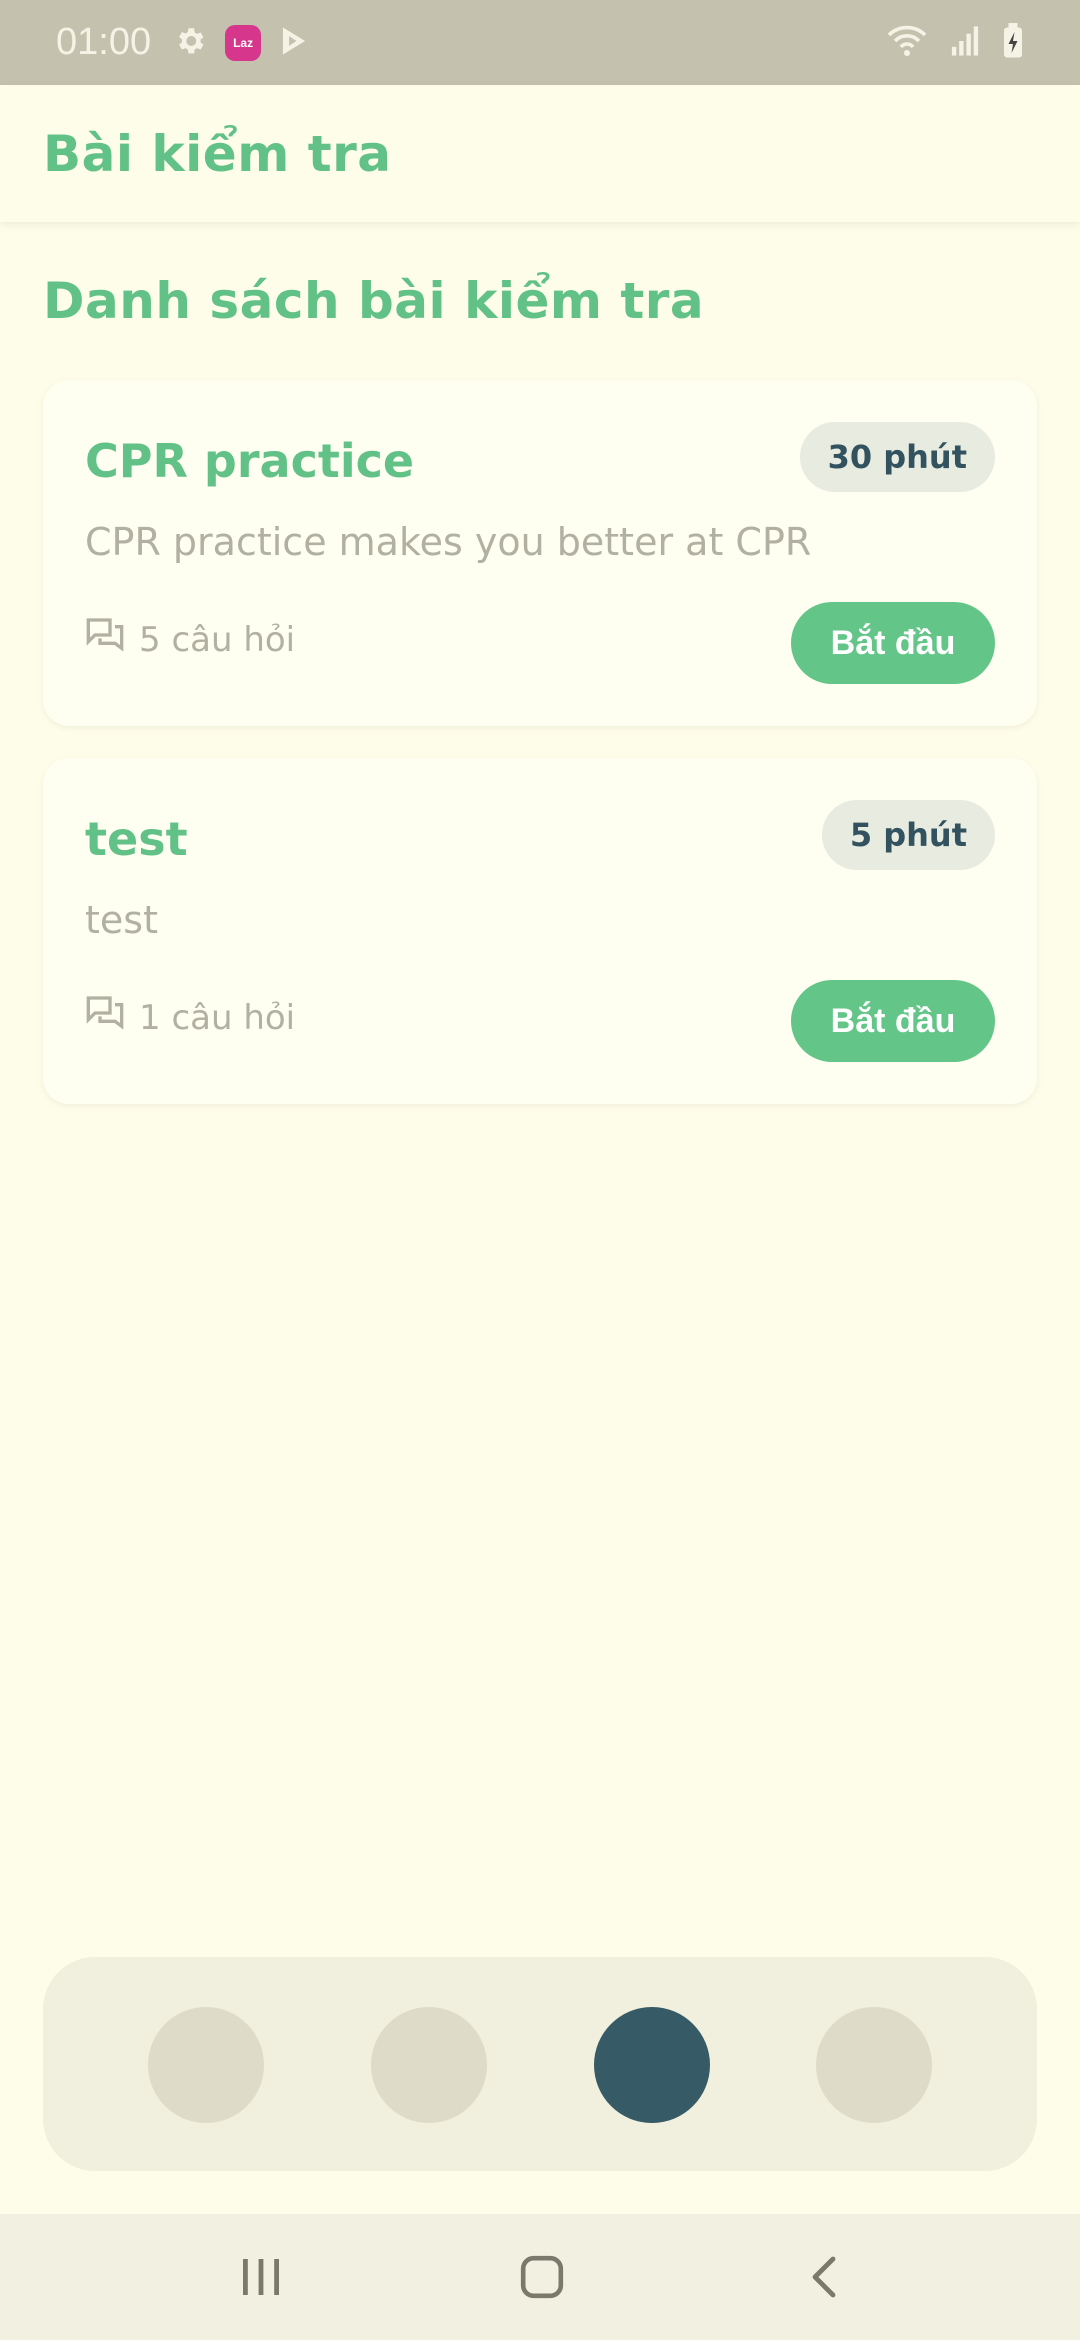 The height and width of the screenshot is (2340, 1080). What do you see at coordinates (217, 153) in the screenshot?
I see `page-title: Bài kiểm tra` at bounding box center [217, 153].